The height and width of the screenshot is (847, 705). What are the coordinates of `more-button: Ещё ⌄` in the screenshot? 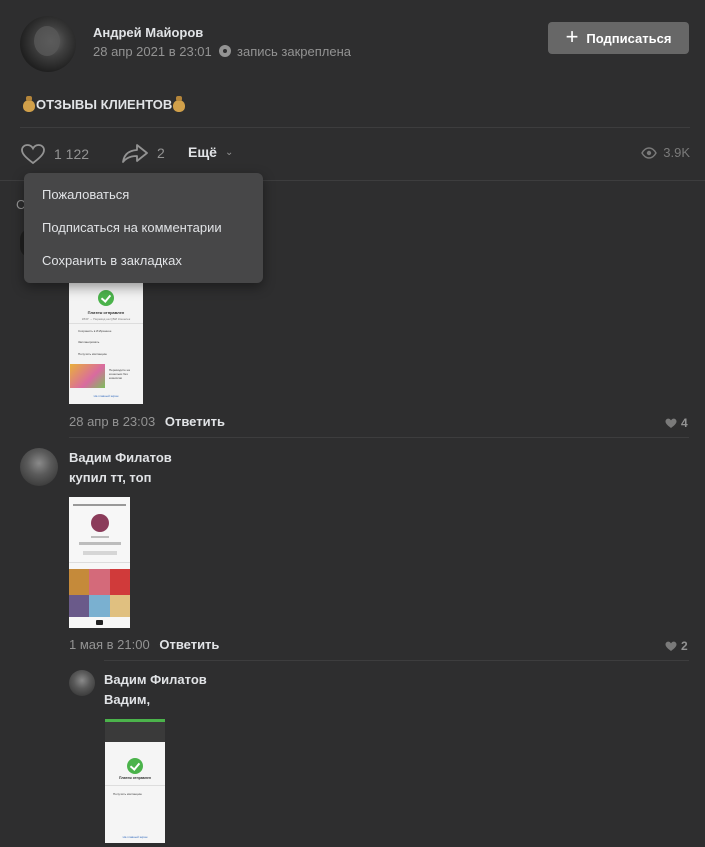 It's located at (210, 152).